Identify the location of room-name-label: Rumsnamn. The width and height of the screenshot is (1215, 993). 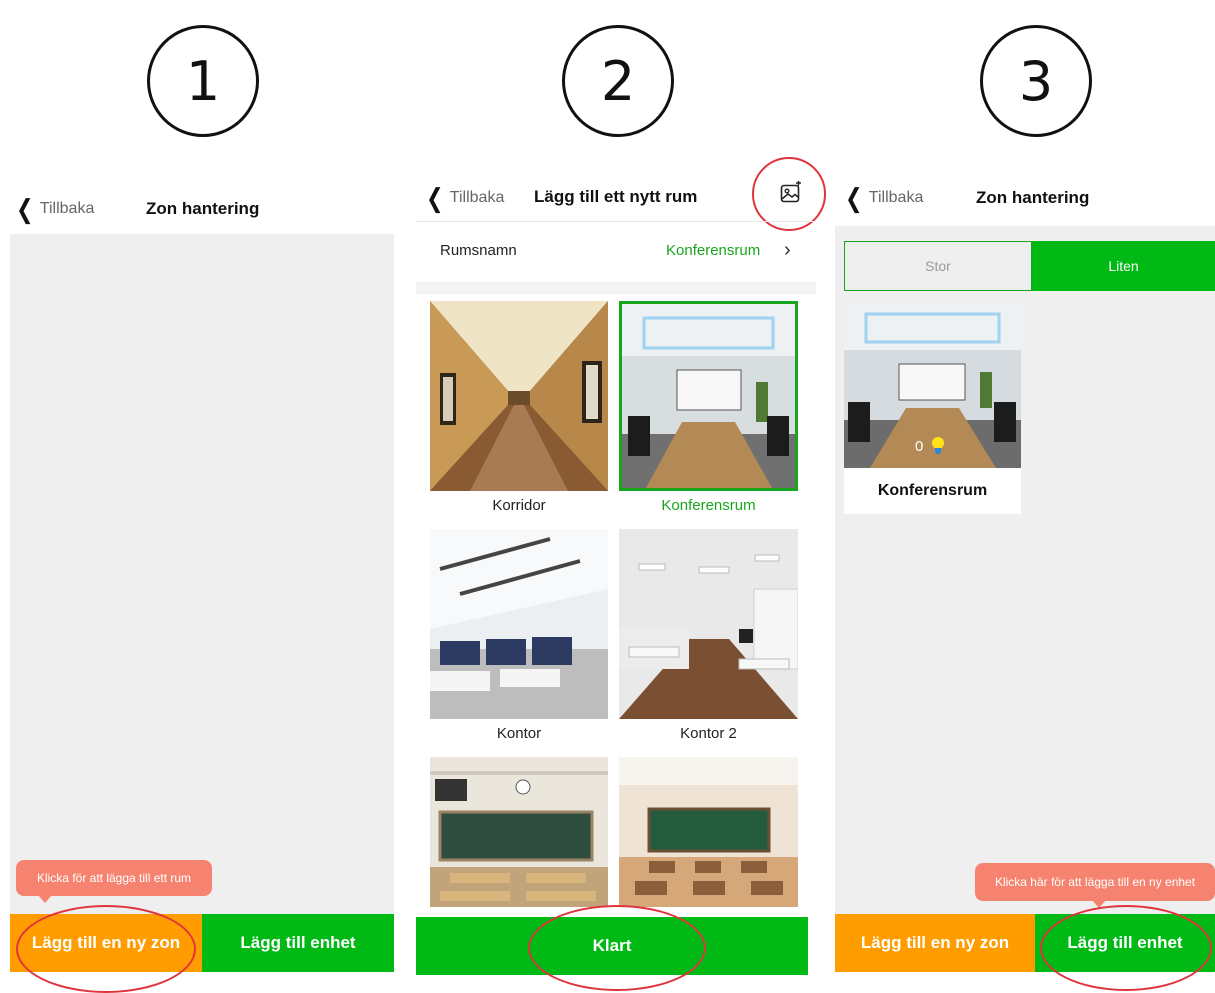
(478, 250).